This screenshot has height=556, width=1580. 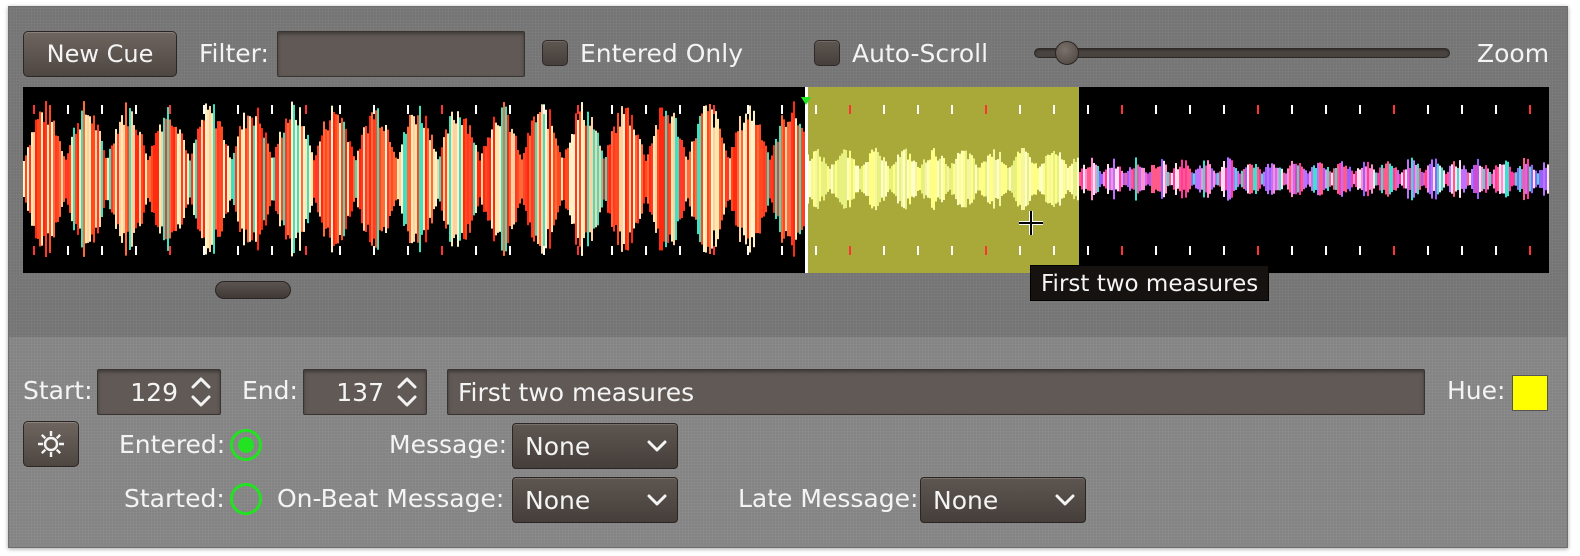 What do you see at coordinates (555, 53) in the screenshot?
I see `entered-only-checkbox` at bounding box center [555, 53].